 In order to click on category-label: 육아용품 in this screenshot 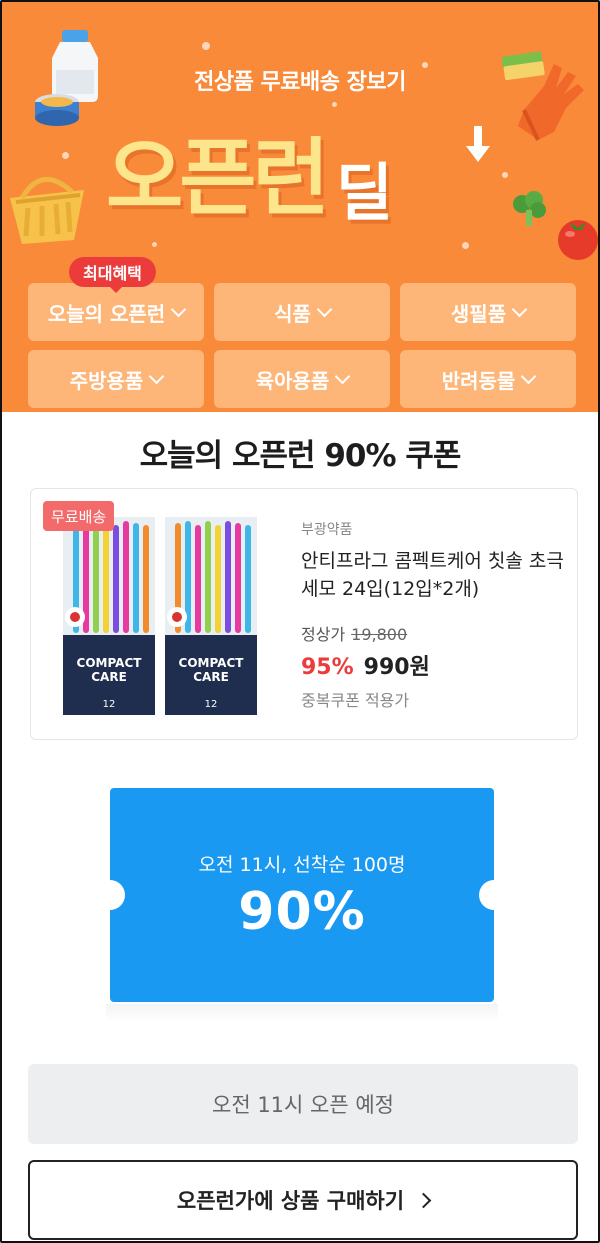, I will do `click(292, 380)`.